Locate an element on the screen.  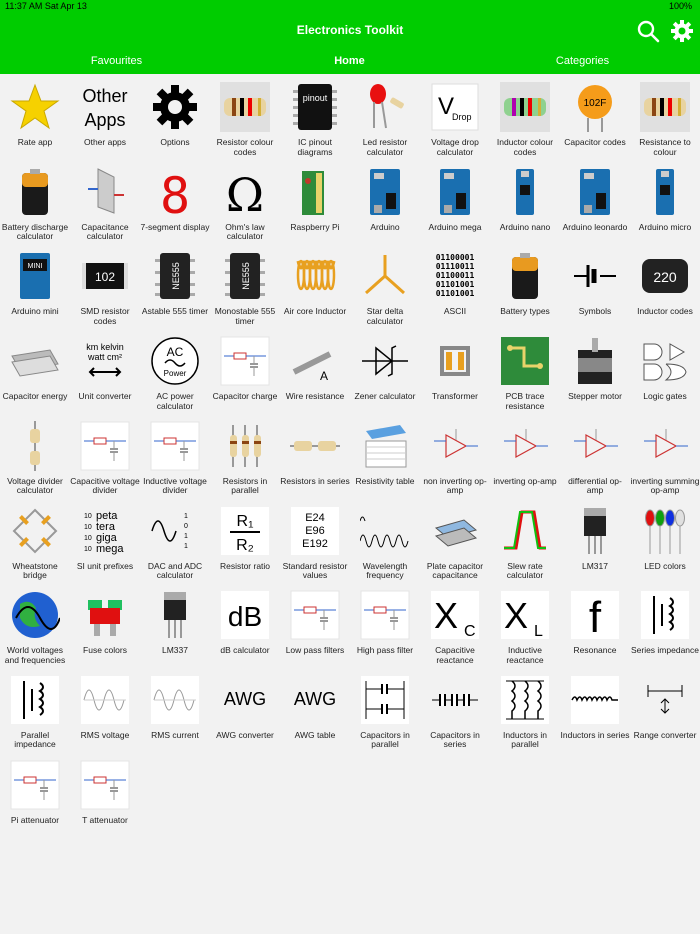
svg-text: 102 is located at coordinates (105, 277).